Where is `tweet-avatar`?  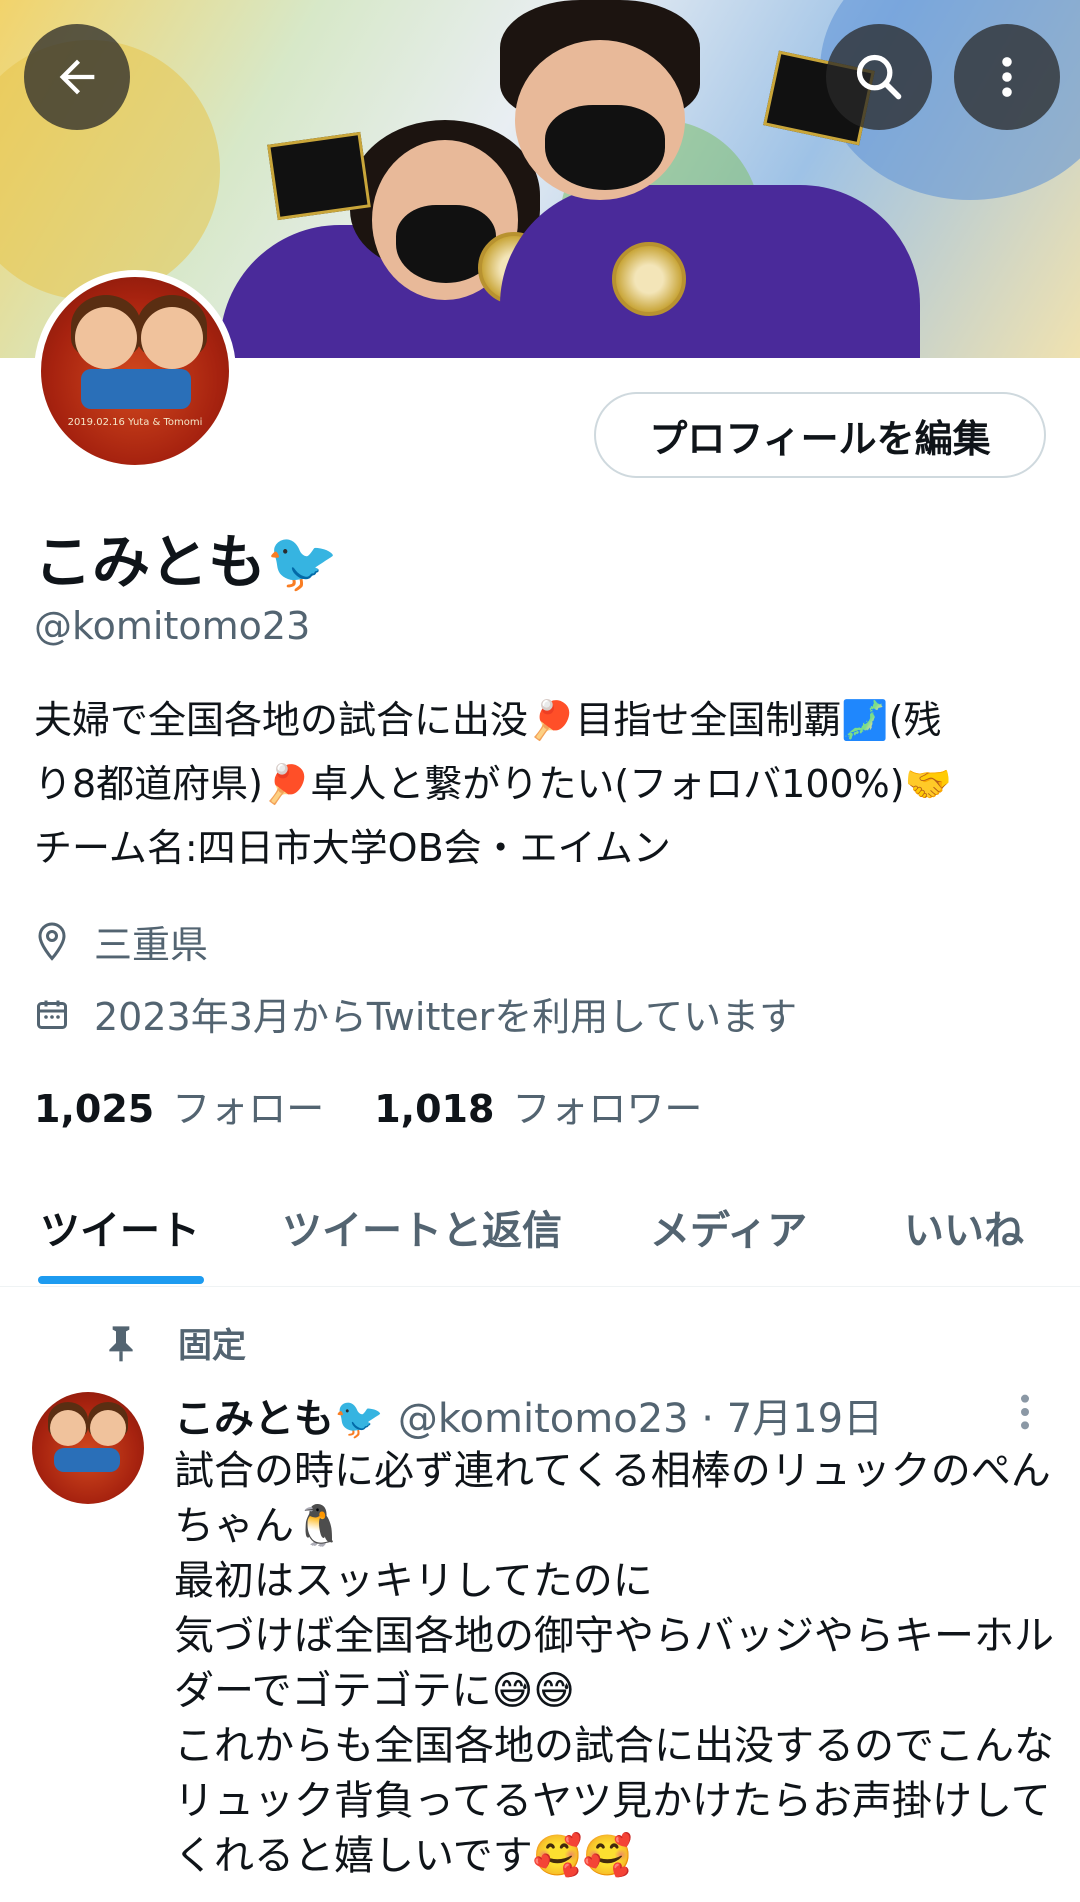
tweet-avatar is located at coordinates (88, 1448).